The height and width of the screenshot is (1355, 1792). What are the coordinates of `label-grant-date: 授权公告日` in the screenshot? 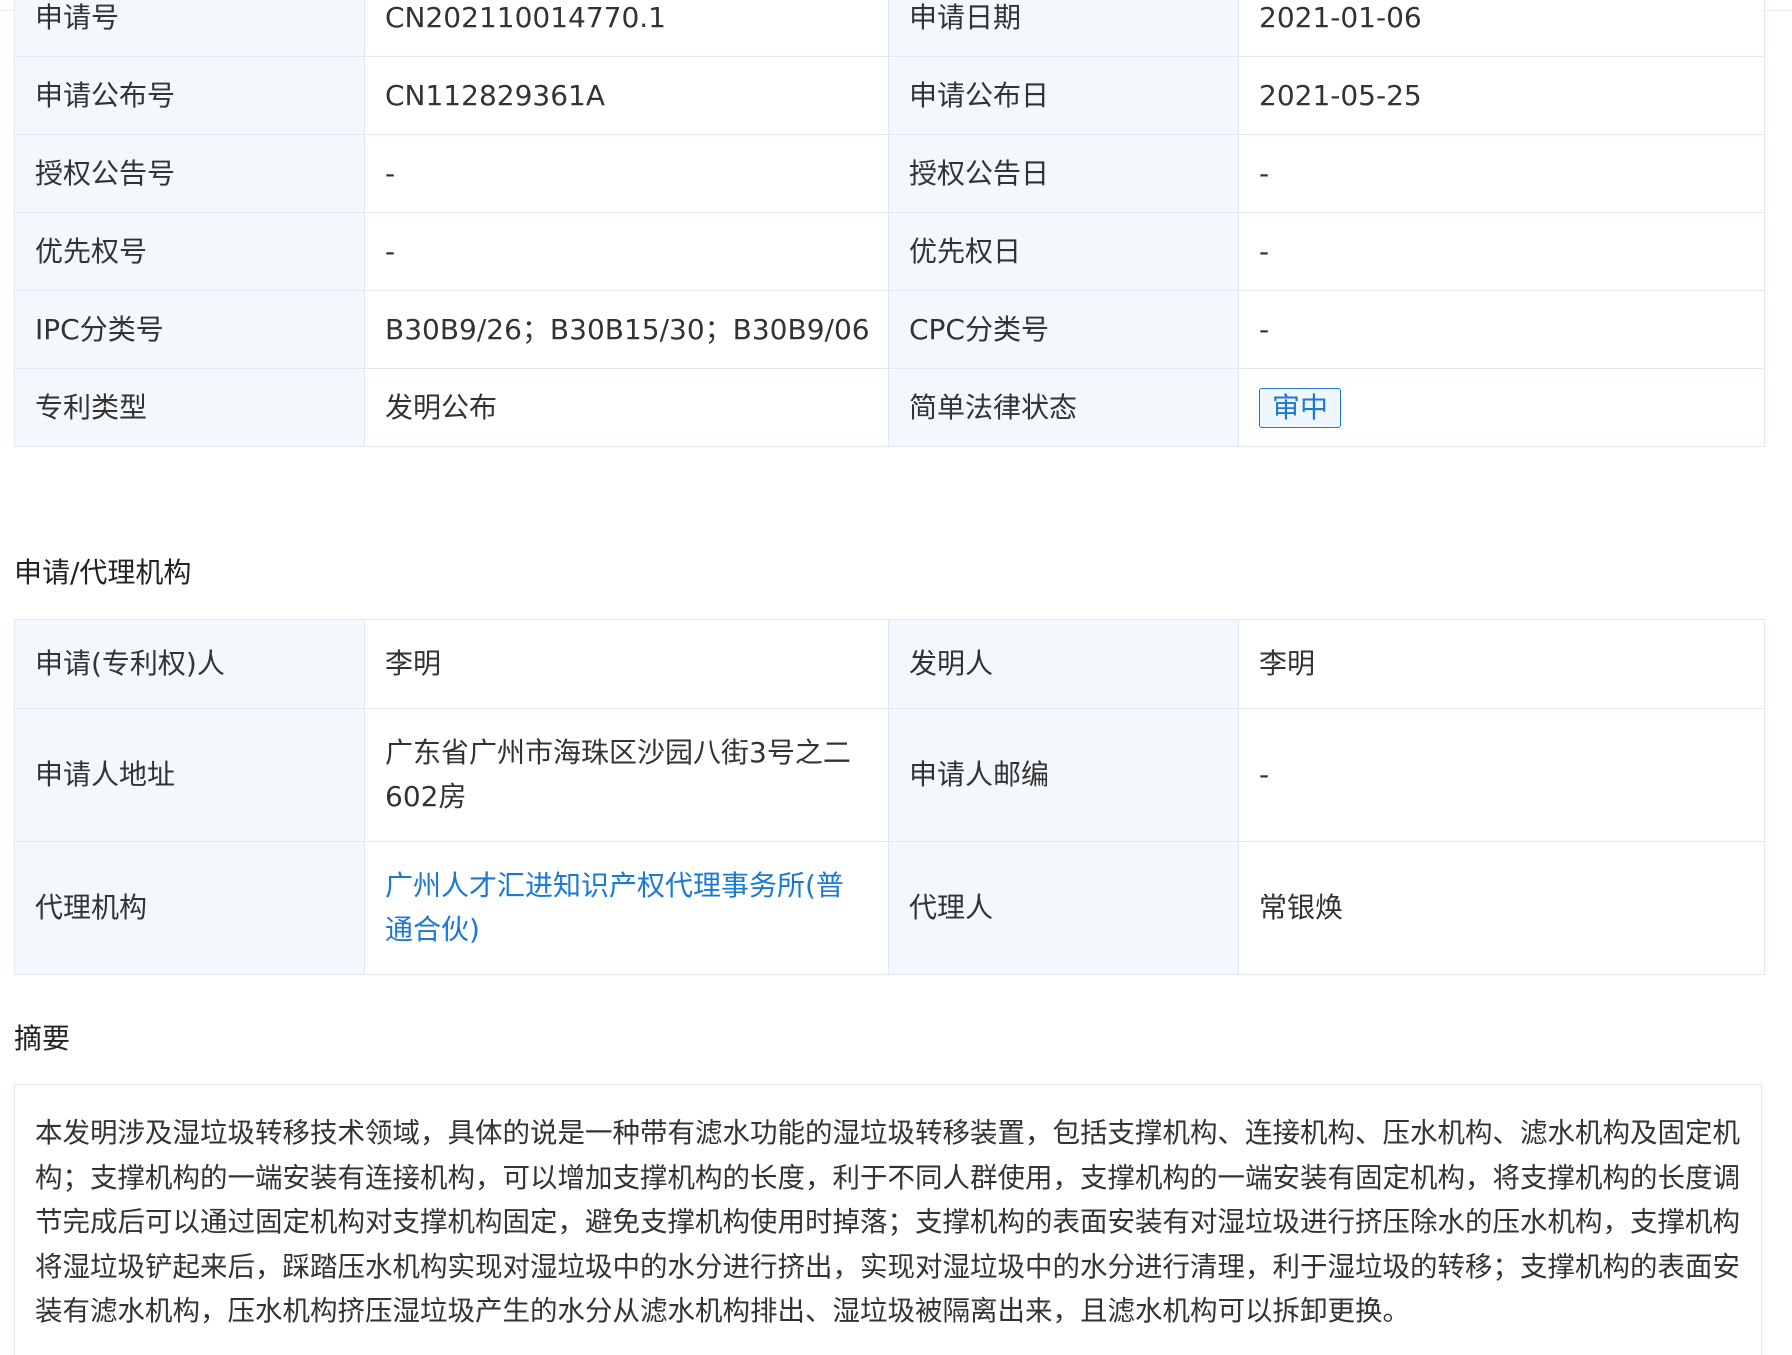 It's located at (1063, 173).